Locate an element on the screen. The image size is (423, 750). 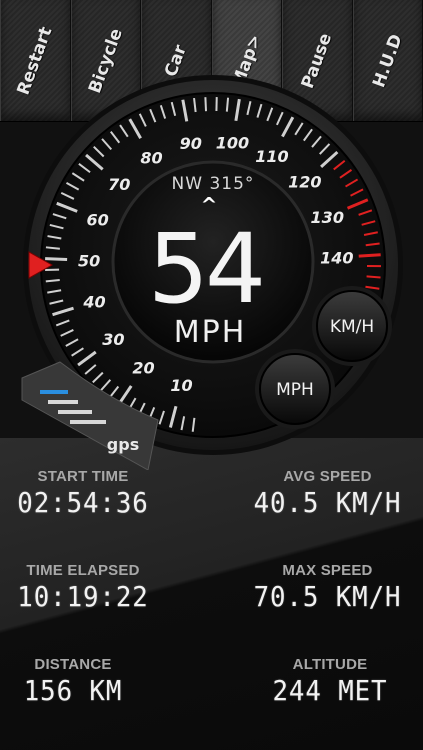
gps-label: gps is located at coordinates (123, 444).